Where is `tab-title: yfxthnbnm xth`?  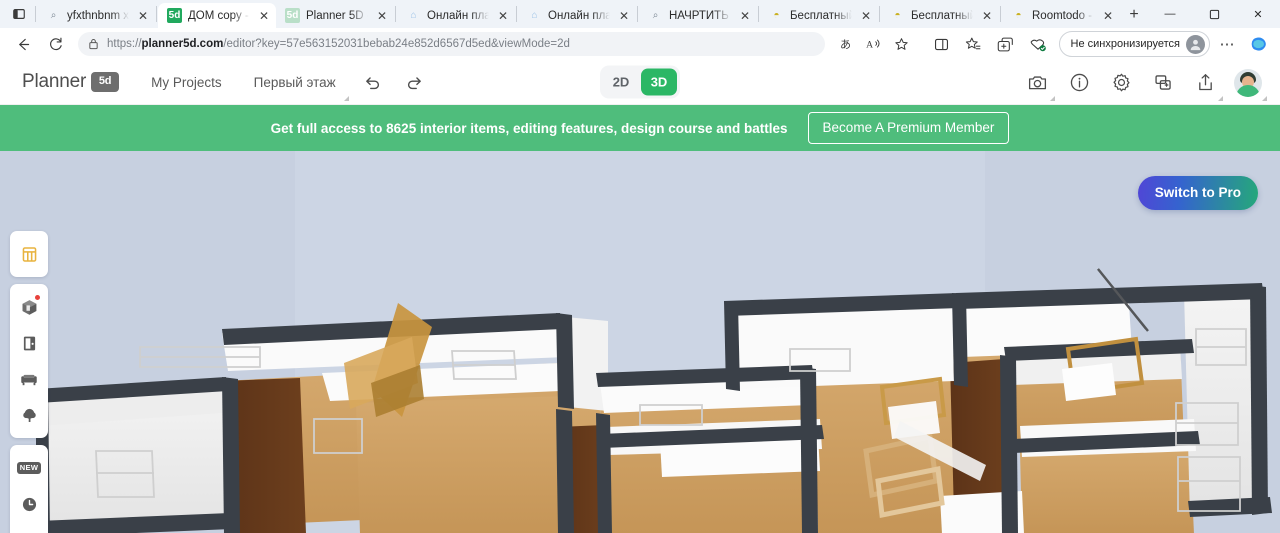 tab-title: yfxthnbnm xth is located at coordinates (98, 15).